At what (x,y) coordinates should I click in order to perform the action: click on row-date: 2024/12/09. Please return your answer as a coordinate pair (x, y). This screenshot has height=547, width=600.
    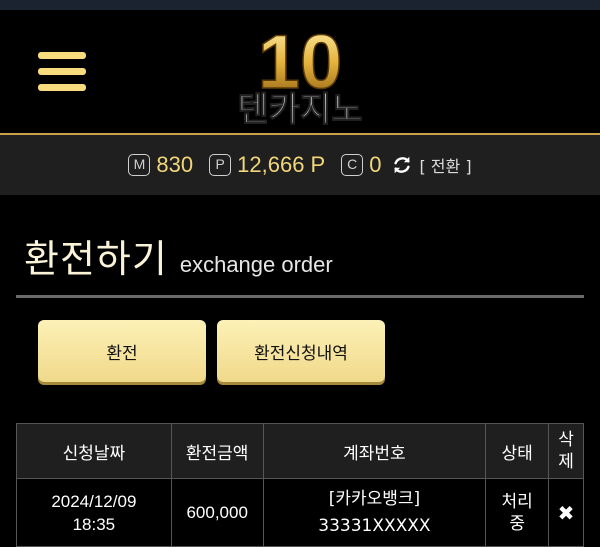
    Looking at the image, I should click on (94, 501).